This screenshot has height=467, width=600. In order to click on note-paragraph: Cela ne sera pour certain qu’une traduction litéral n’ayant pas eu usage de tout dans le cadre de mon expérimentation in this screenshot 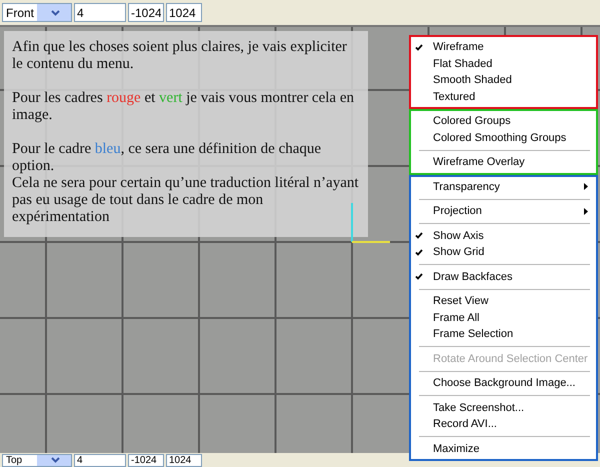, I will do `click(186, 200)`.